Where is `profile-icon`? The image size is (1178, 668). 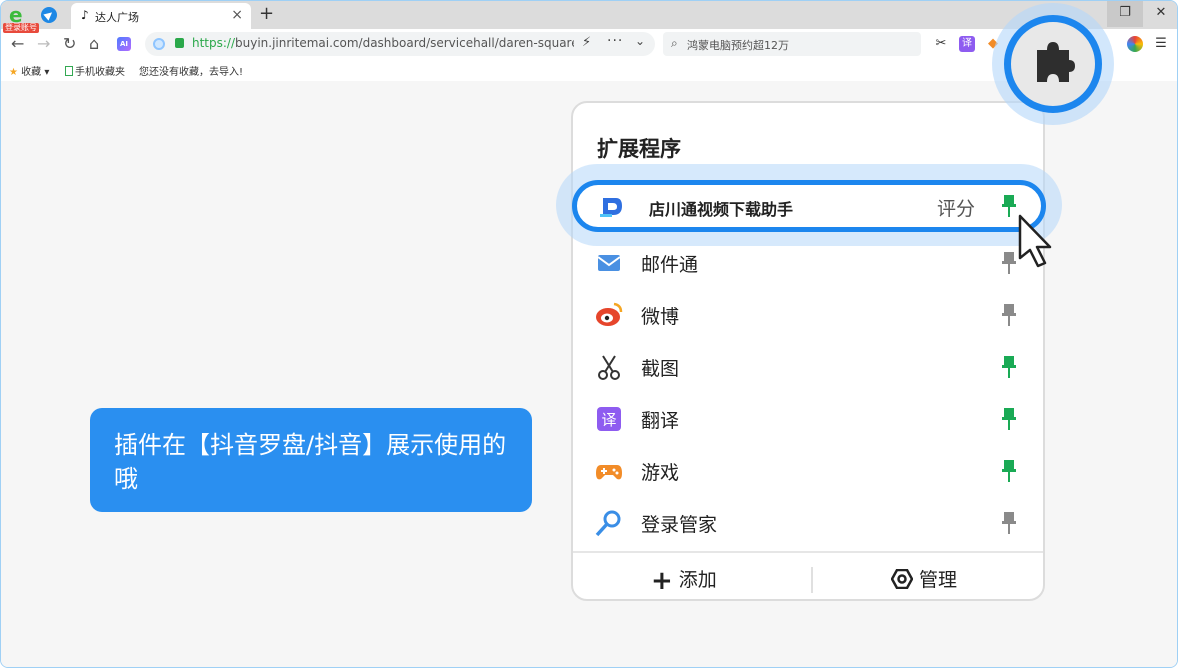
profile-icon is located at coordinates (1135, 44).